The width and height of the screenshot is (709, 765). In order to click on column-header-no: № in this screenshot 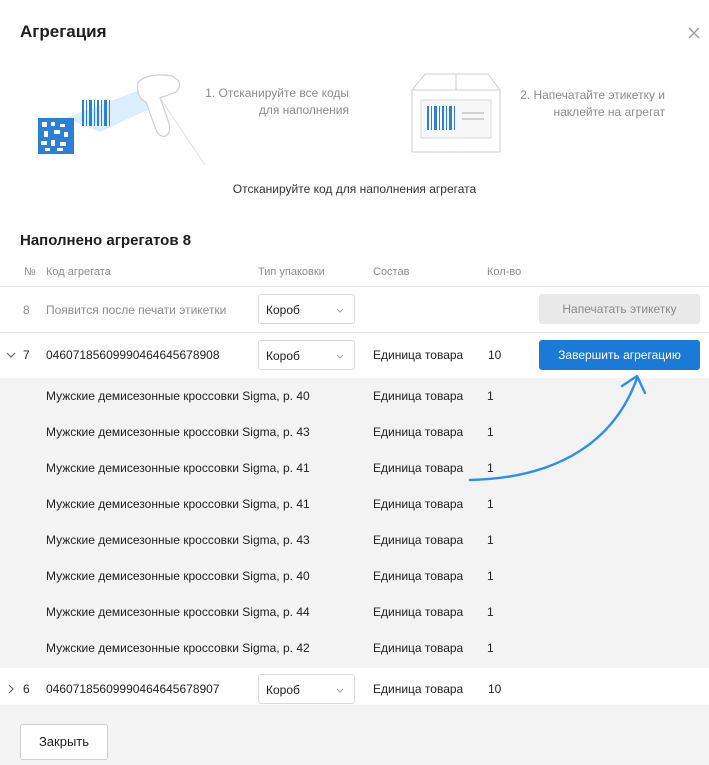, I will do `click(30, 272)`.